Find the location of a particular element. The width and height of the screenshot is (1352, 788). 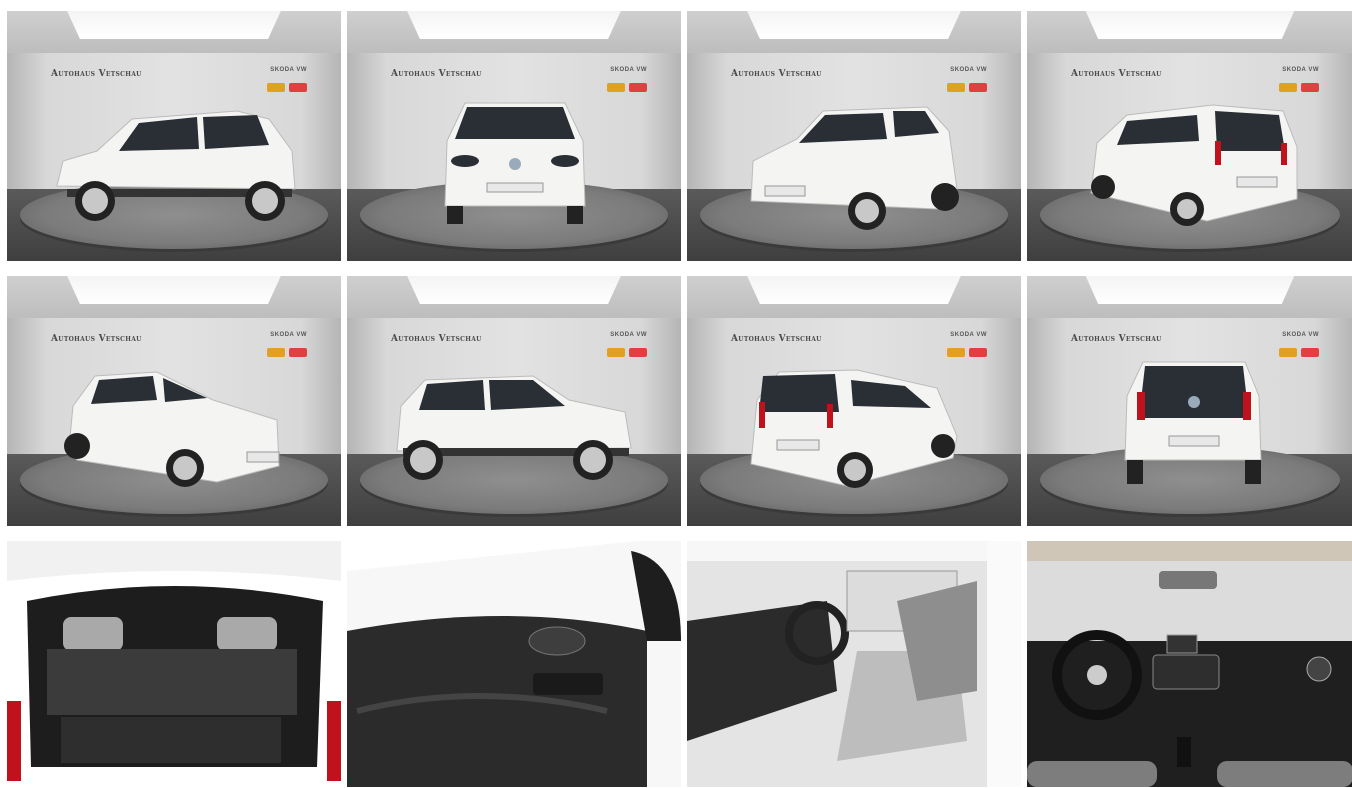

photo-exterior-front-three-quarter-left: Autohaus Vetschau SKODA VW is located at coordinates (174, 401).